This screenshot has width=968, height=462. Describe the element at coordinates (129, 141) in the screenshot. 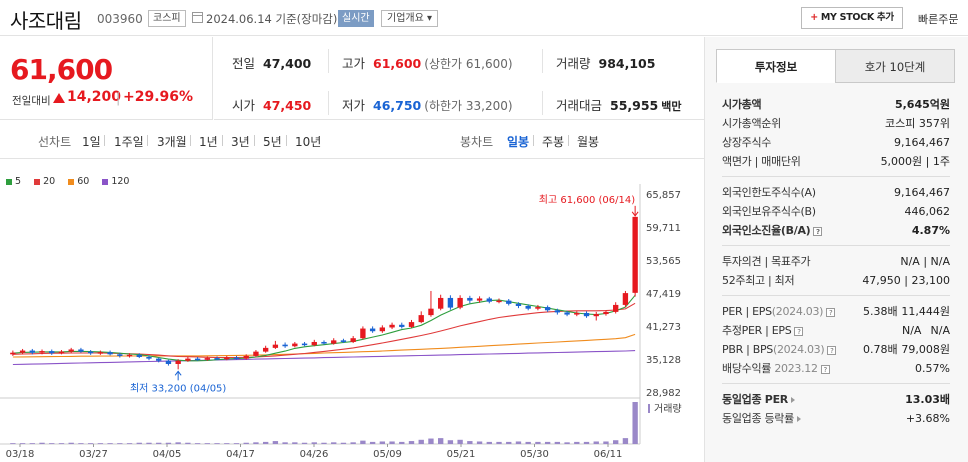

I see `period-1w: 1주일` at that location.